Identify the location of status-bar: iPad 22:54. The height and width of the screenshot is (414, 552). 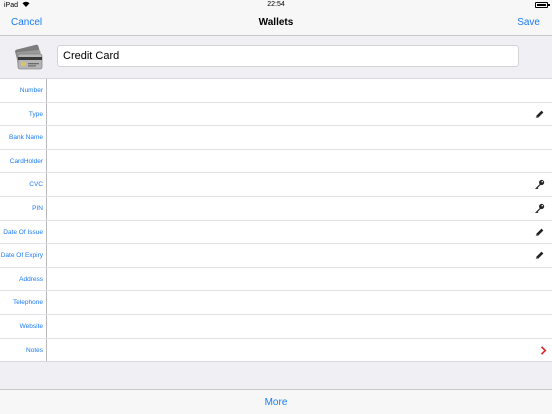
(276, 5).